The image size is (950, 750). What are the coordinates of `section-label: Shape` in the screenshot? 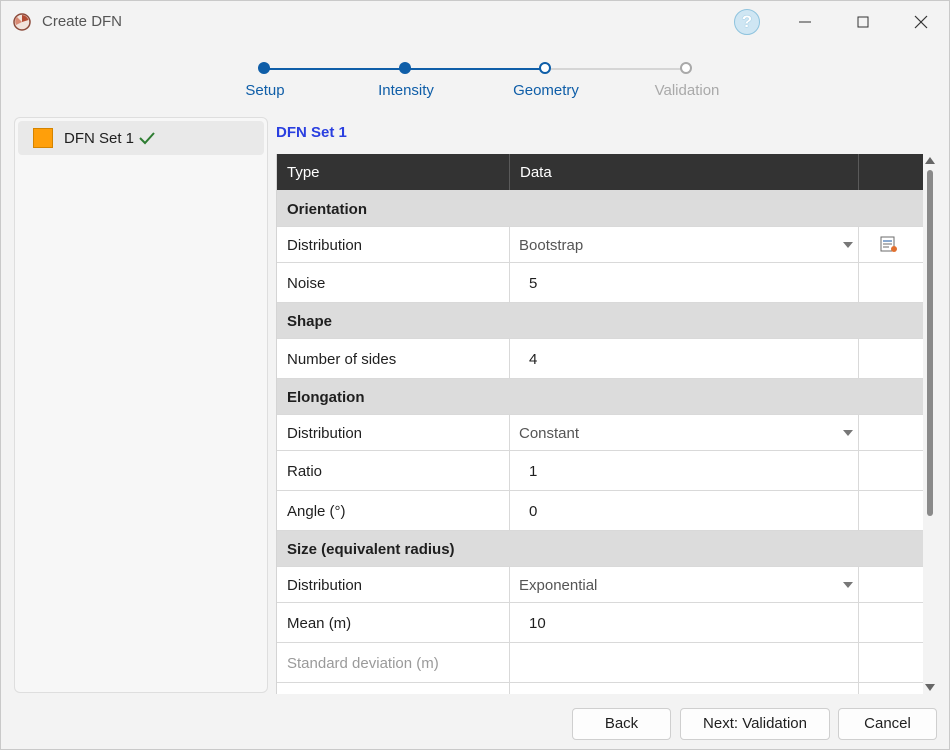 It's located at (310, 321).